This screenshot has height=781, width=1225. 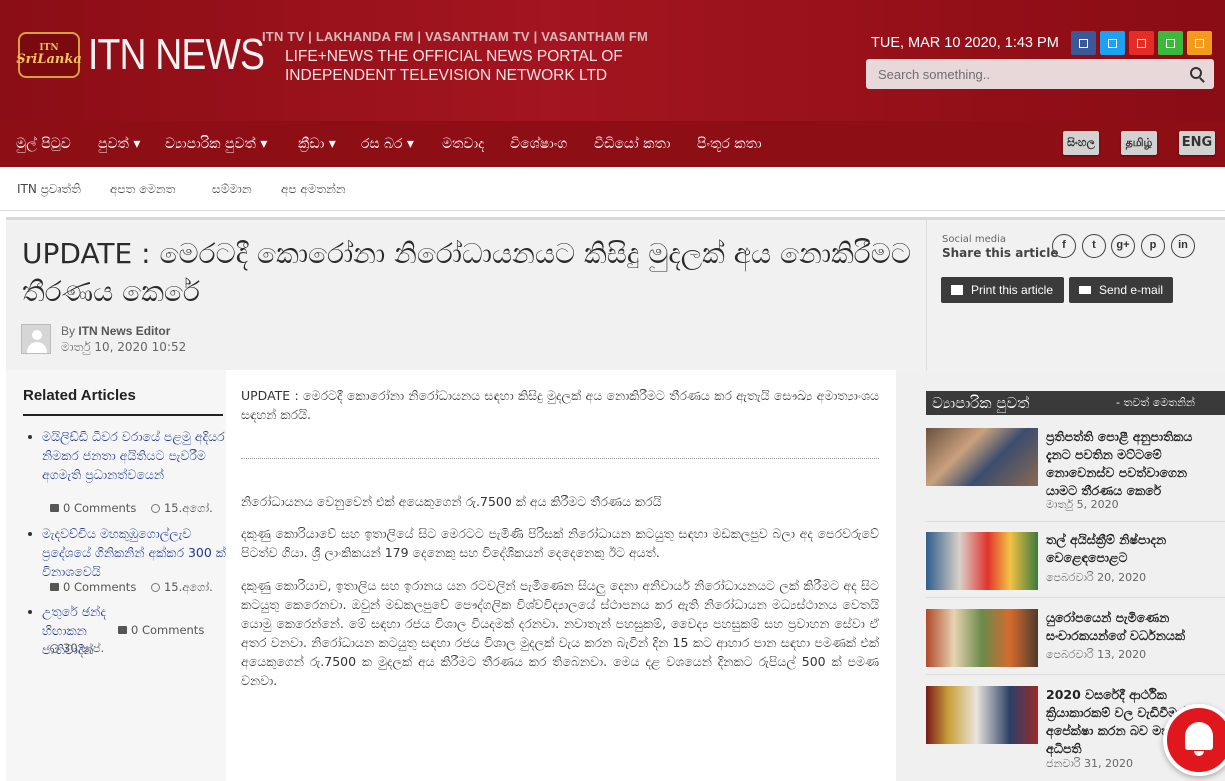 What do you see at coordinates (68, 331) in the screenshot?
I see `by-label: By` at bounding box center [68, 331].